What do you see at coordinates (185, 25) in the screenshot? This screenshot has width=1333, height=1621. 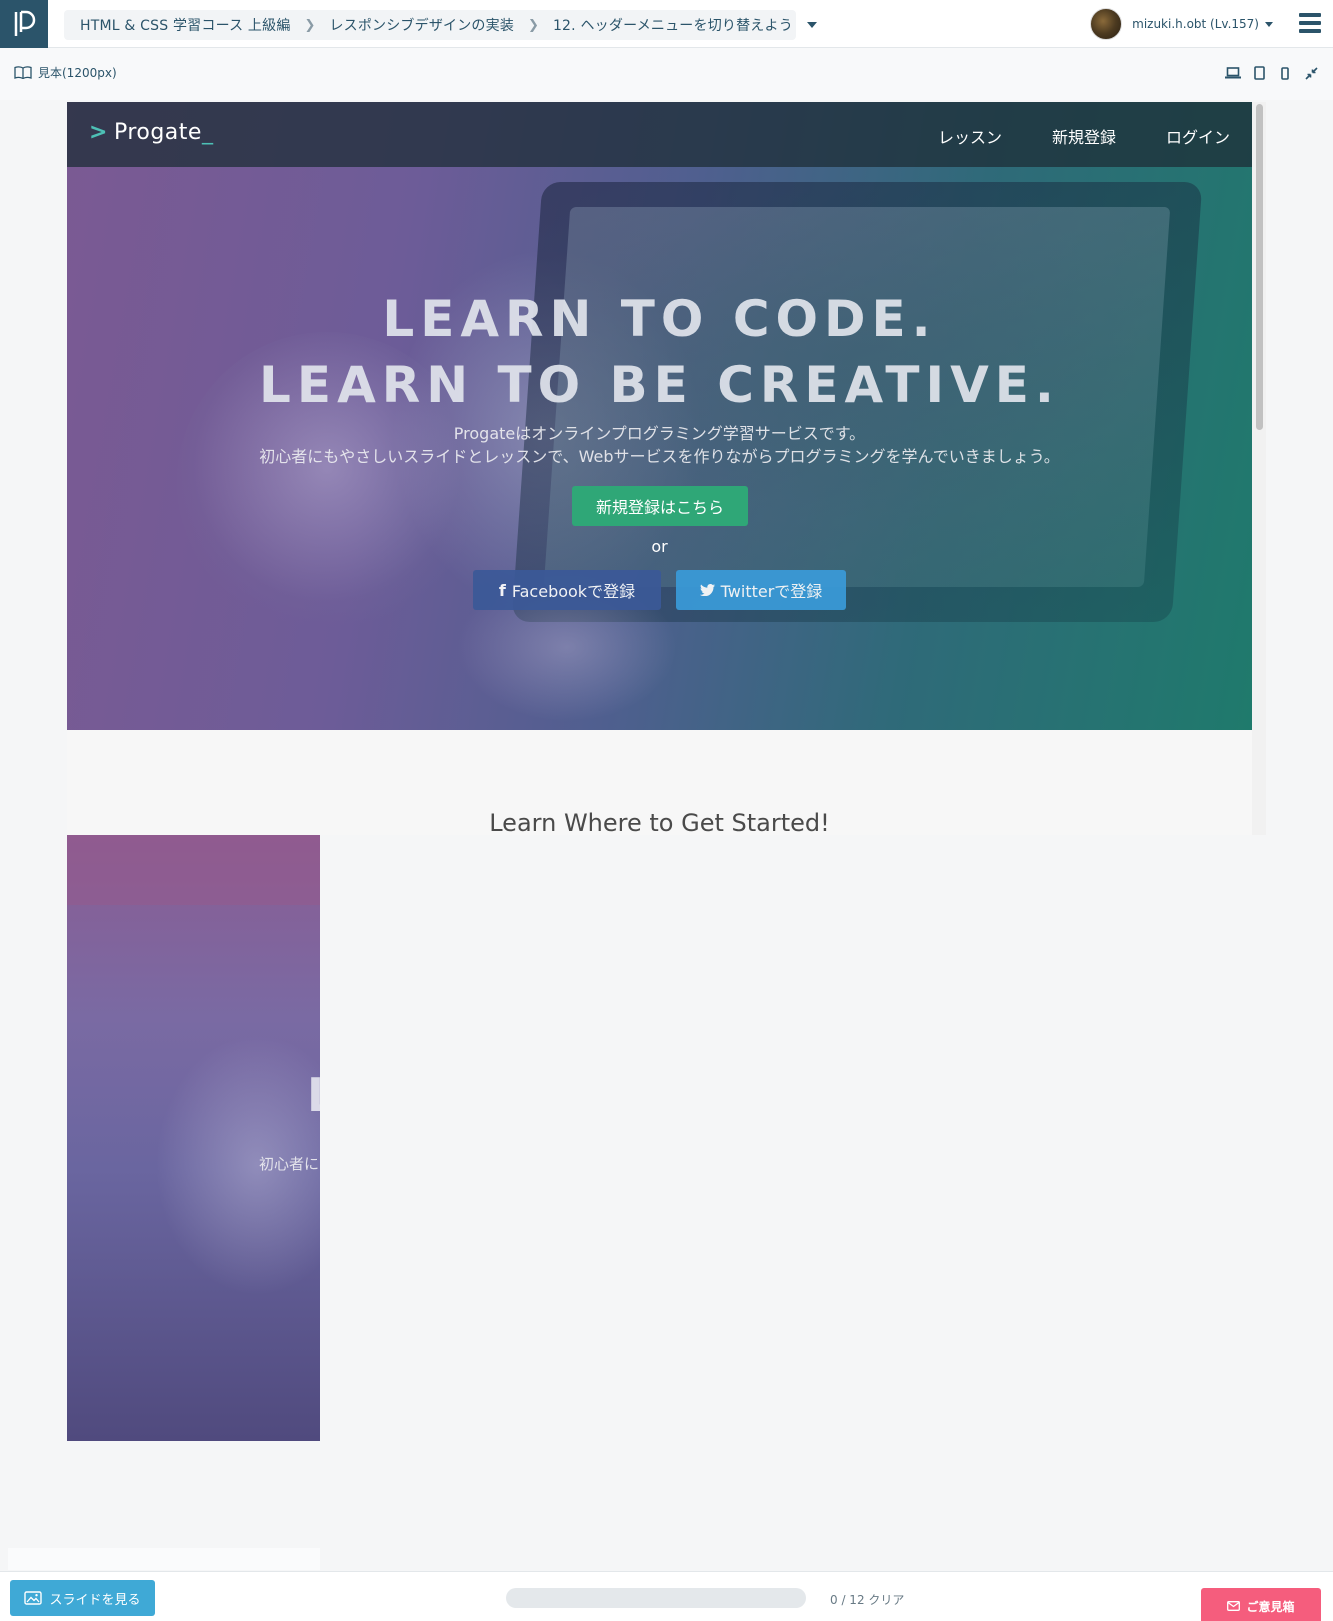 I see `breadcrumb-course: HTML & CSS 学習コース 上級編` at bounding box center [185, 25].